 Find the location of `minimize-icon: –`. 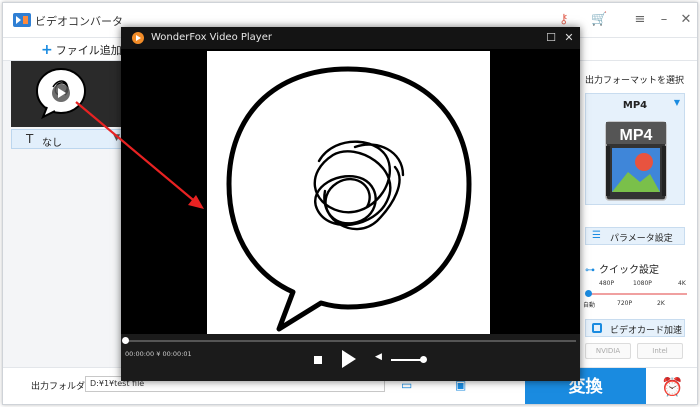

minimize-icon: – is located at coordinates (664, 20).